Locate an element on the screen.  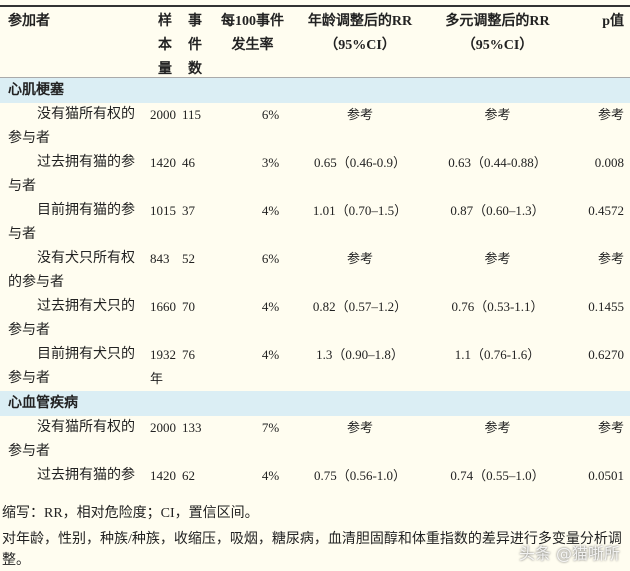
event-count-cell: 76 is located at coordinates (188, 354).